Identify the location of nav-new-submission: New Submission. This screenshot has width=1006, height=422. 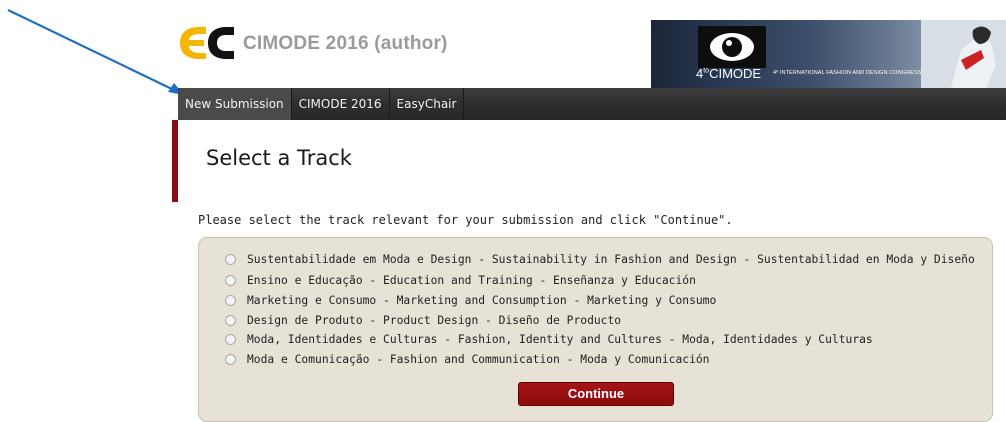
(235, 104).